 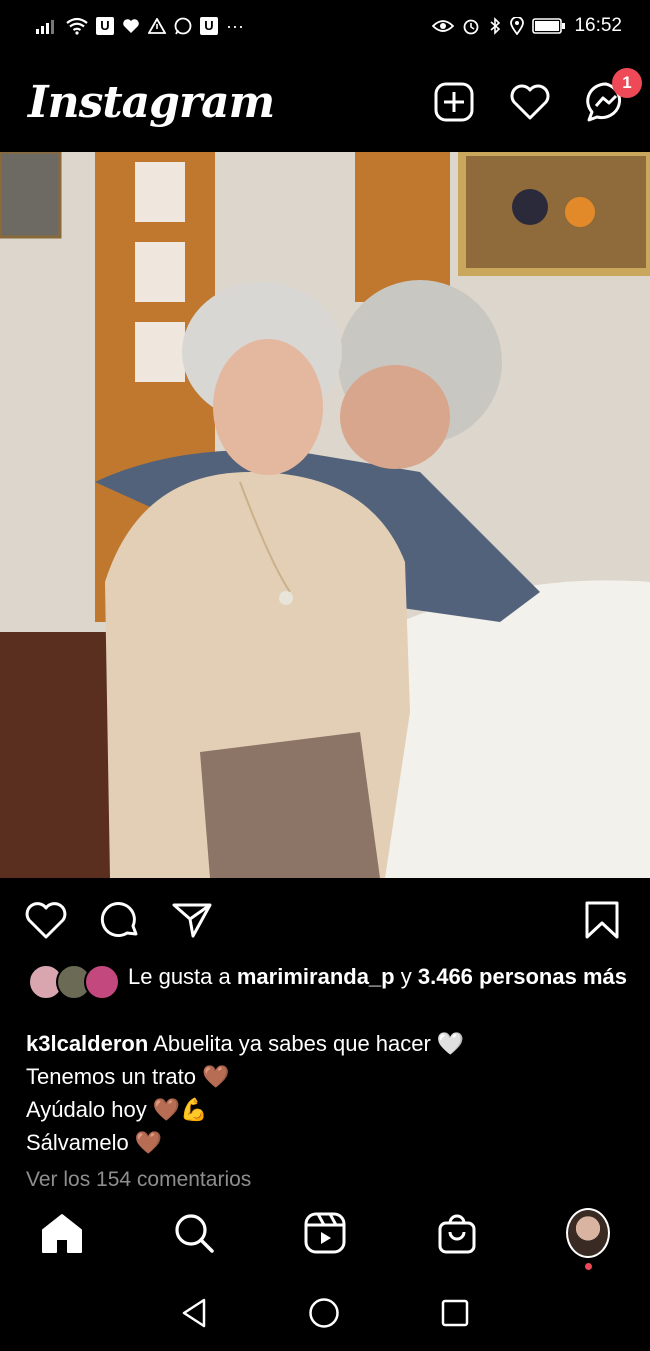 I want to click on eye-icon, so click(x=443, y=26).